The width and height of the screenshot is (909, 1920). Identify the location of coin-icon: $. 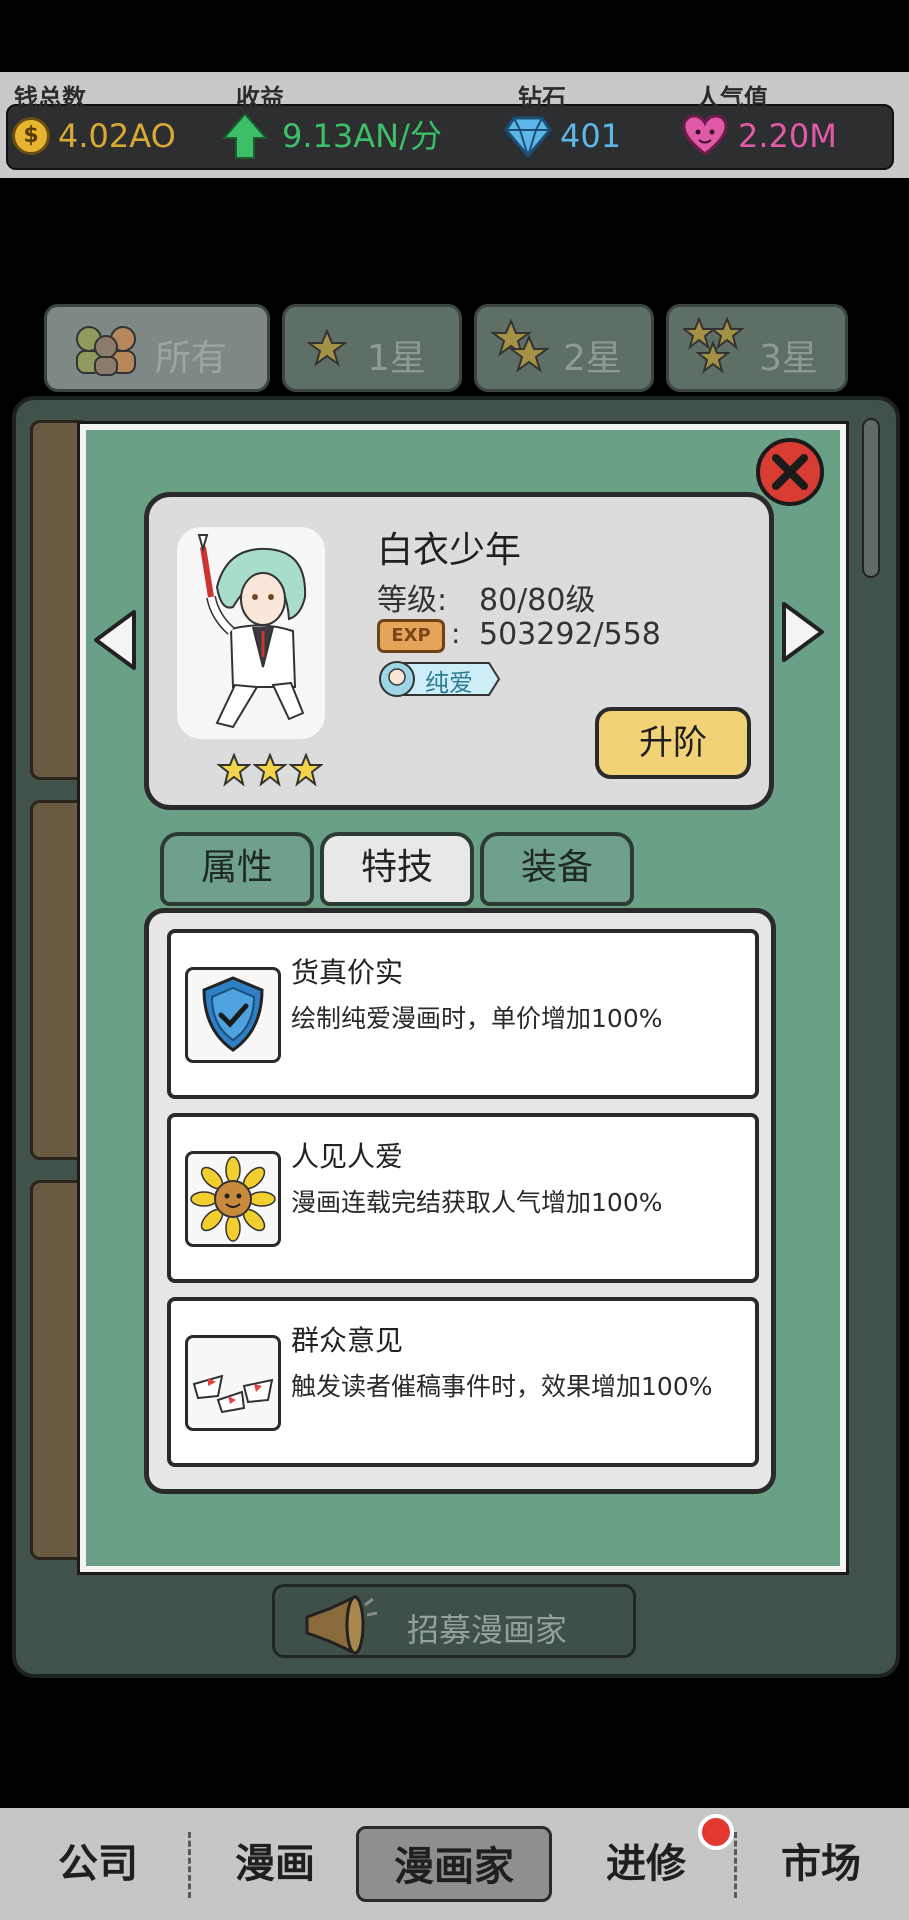
(31, 136).